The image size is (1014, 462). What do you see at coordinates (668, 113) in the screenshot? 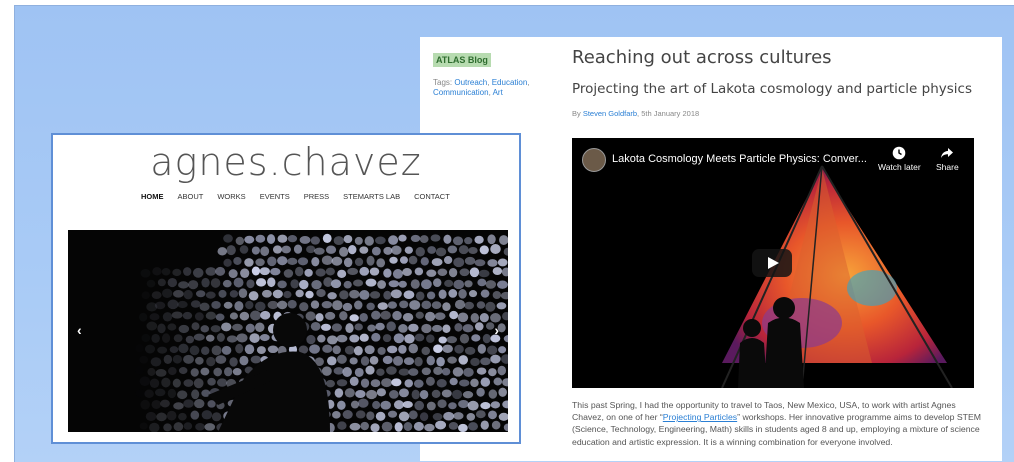
I see `post-date: , 5th January 2018` at bounding box center [668, 113].